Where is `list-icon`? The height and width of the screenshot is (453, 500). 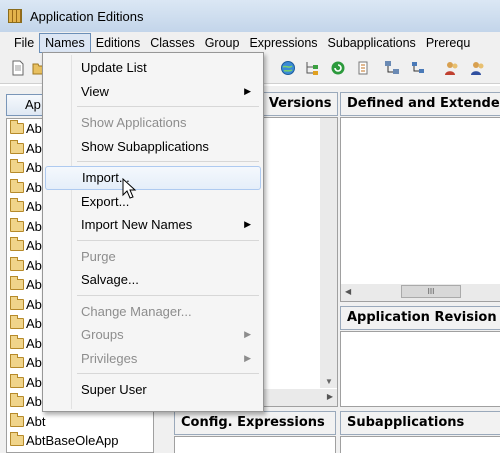
list-icon is located at coordinates (363, 68).